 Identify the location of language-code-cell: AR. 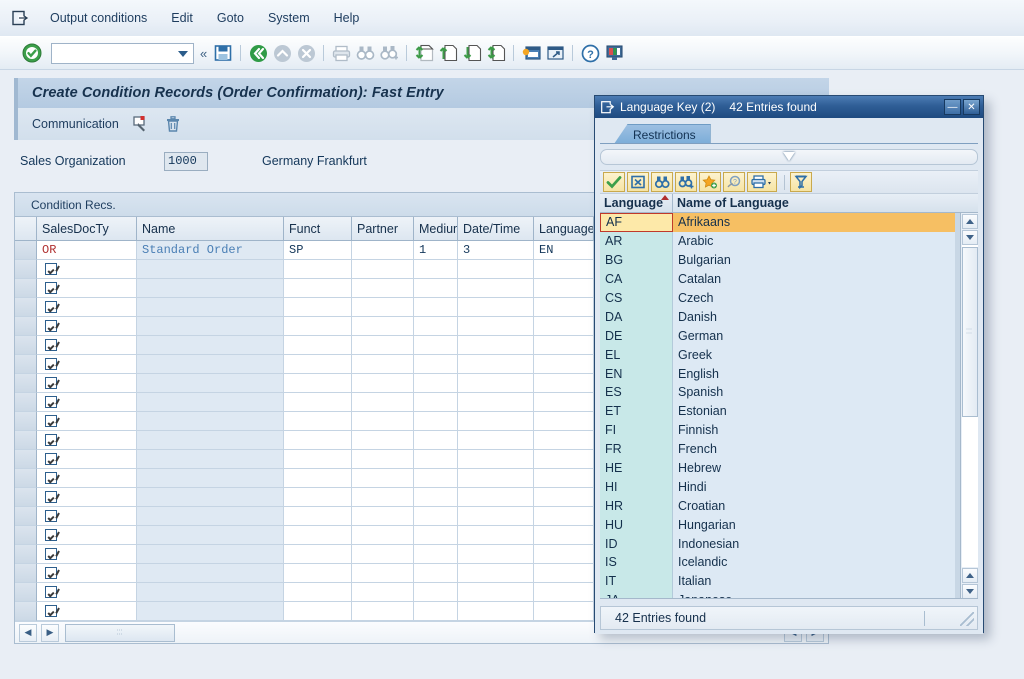
(636, 241).